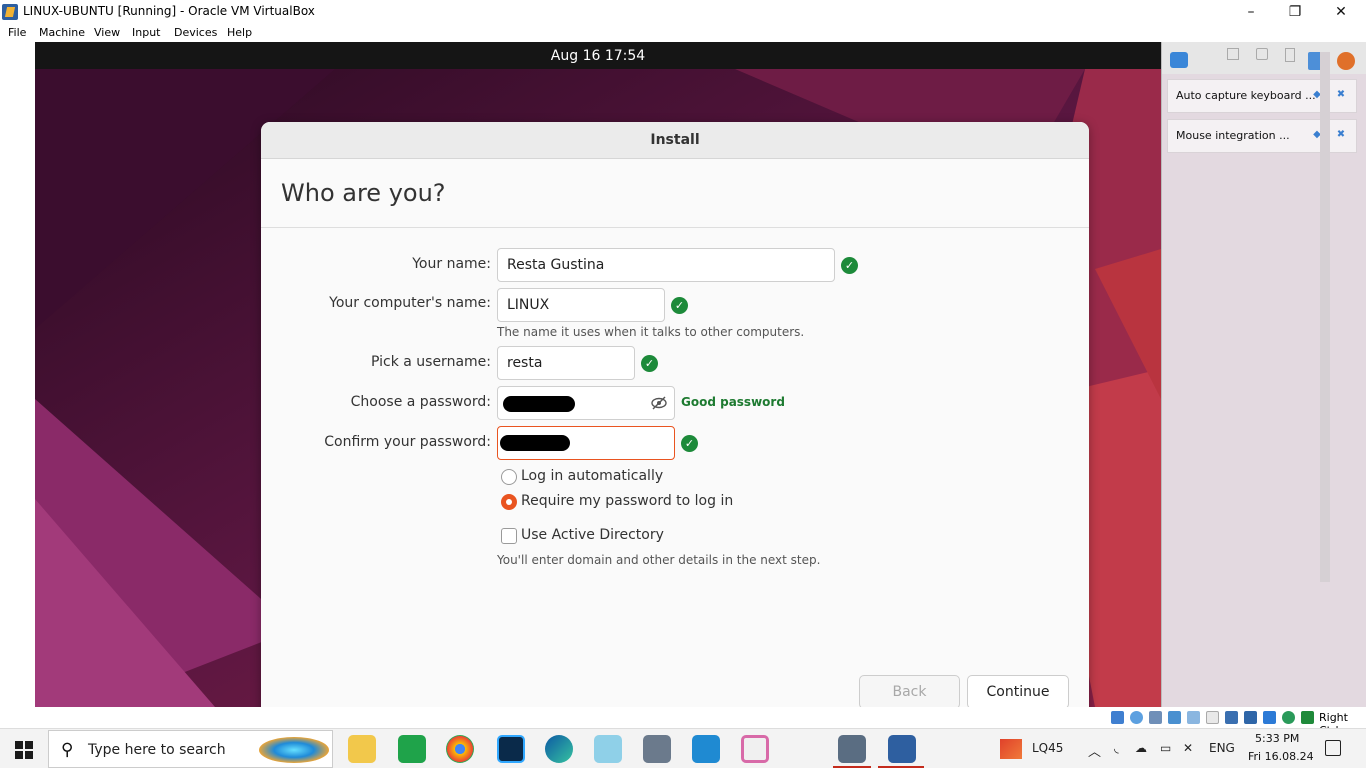 Image resolution: width=1366 pixels, height=768 pixels. What do you see at coordinates (1325, 317) in the screenshot?
I see `panel-scrollbar` at bounding box center [1325, 317].